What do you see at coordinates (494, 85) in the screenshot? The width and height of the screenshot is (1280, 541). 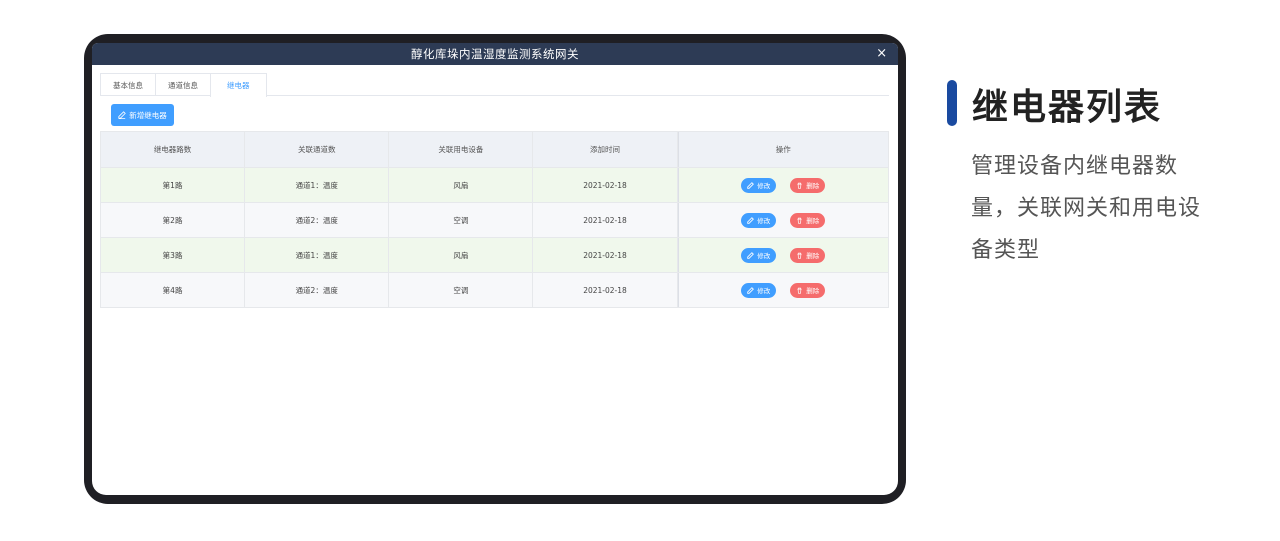 I see `tab-bar: 基本信息 通道信息 继电器` at bounding box center [494, 85].